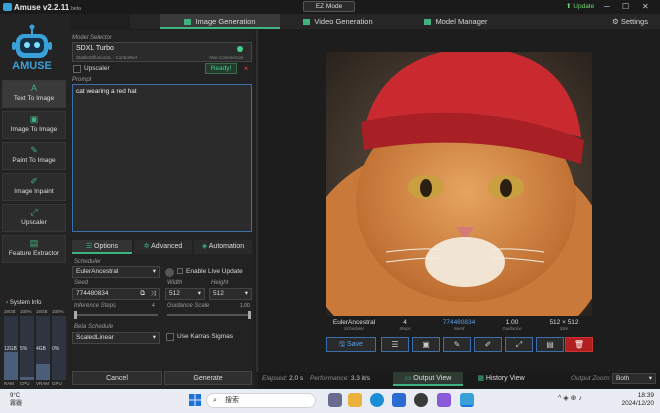 The height and width of the screenshot is (413, 660). Describe the element at coordinates (10, 311) in the screenshot. I see `sysinfo-max-label: 28GB` at that location.